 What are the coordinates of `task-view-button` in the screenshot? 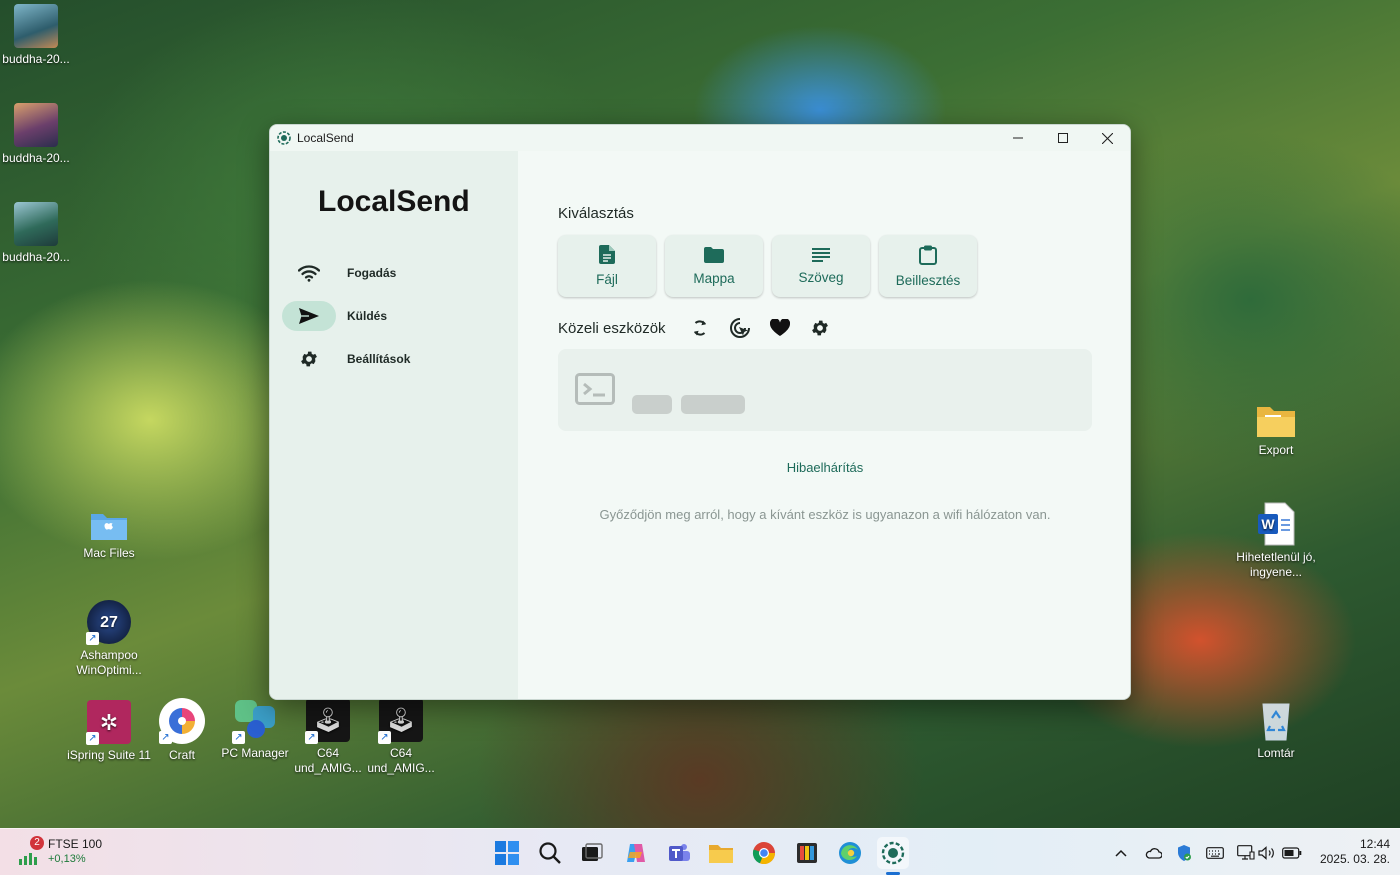 It's located at (592, 853).